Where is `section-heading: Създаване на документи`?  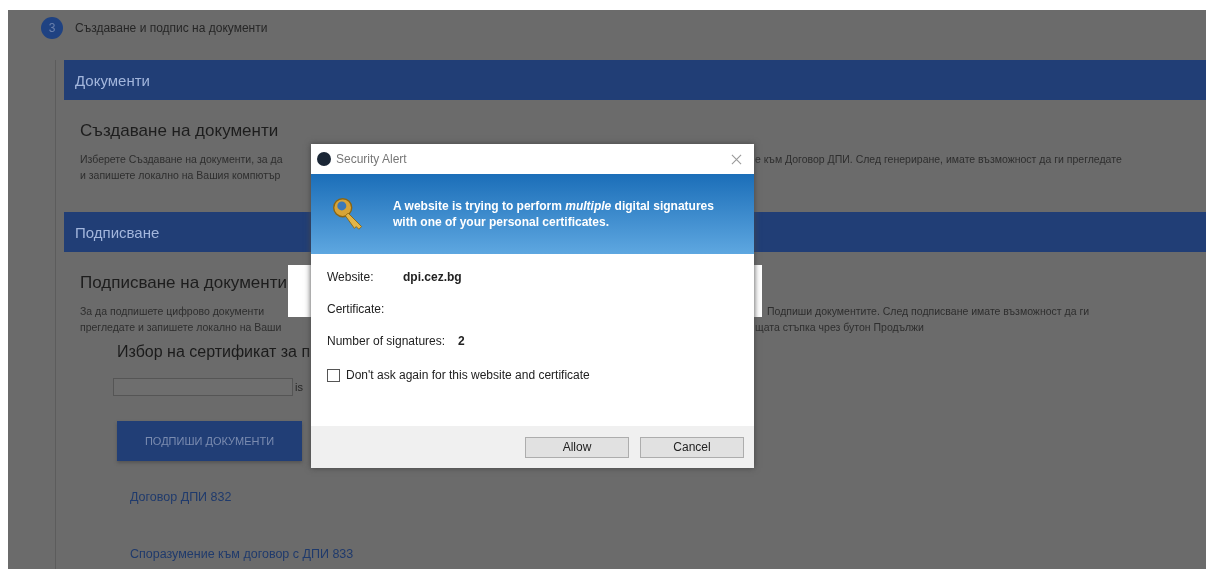
section-heading: Създаване на документи is located at coordinates (179, 131).